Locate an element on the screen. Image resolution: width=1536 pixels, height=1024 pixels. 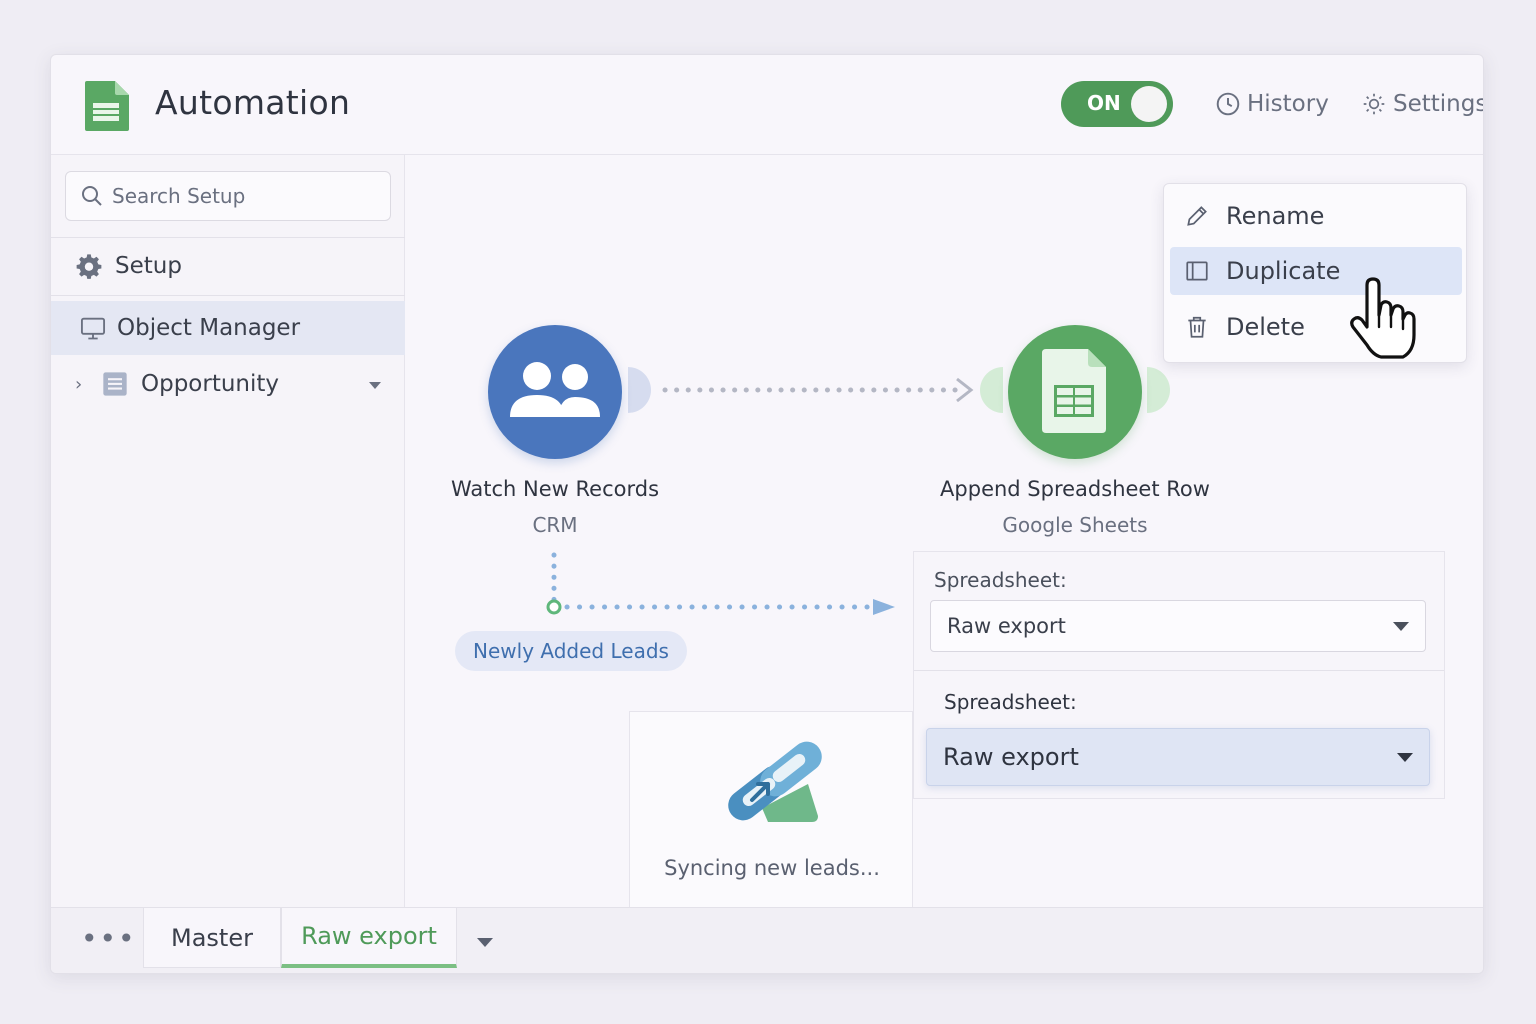
sheets-icon is located at coordinates (1074, 391).